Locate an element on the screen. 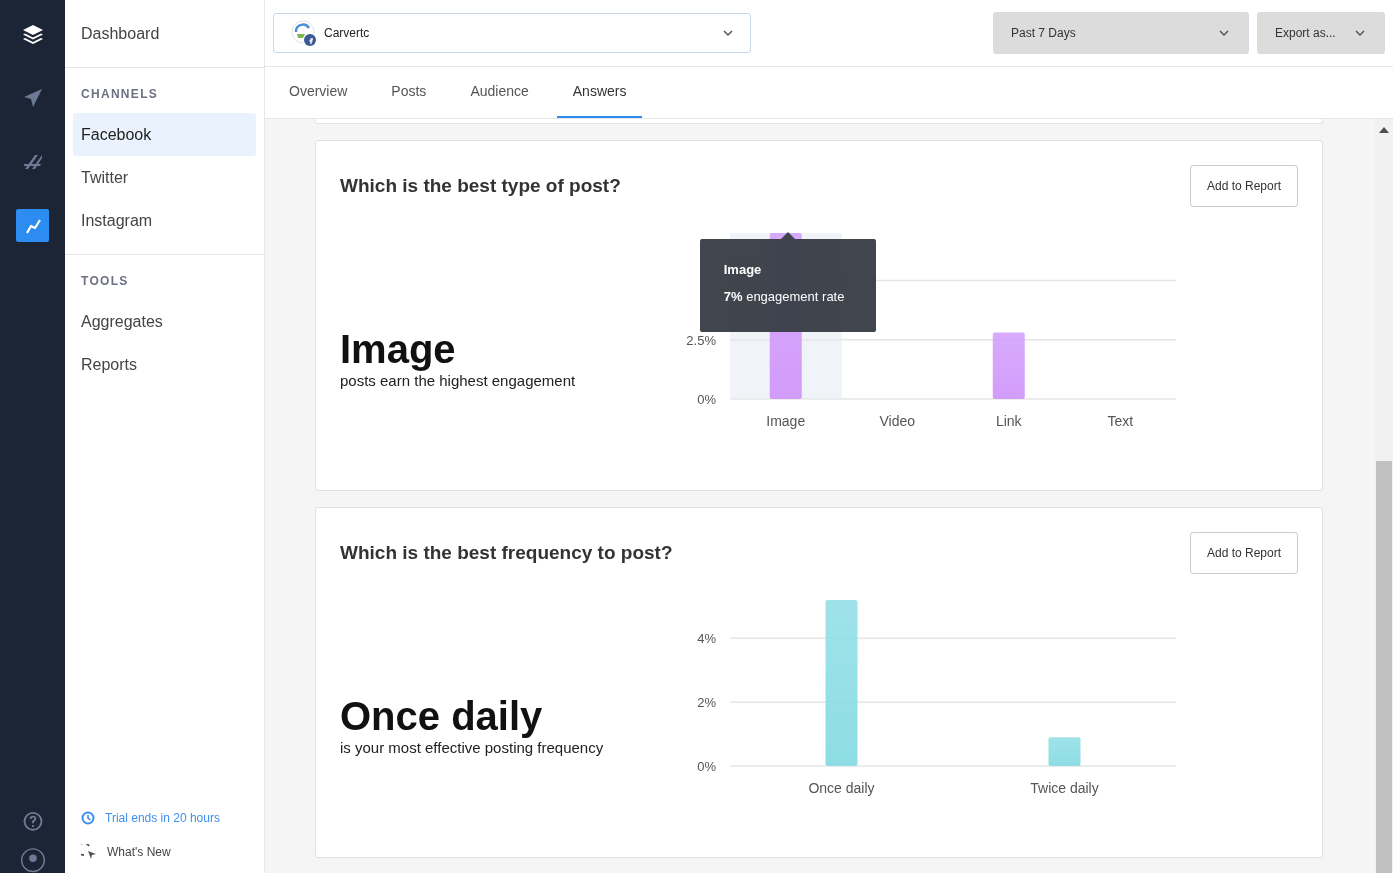 The height and width of the screenshot is (873, 1393). tab: Posts is located at coordinates (409, 92).